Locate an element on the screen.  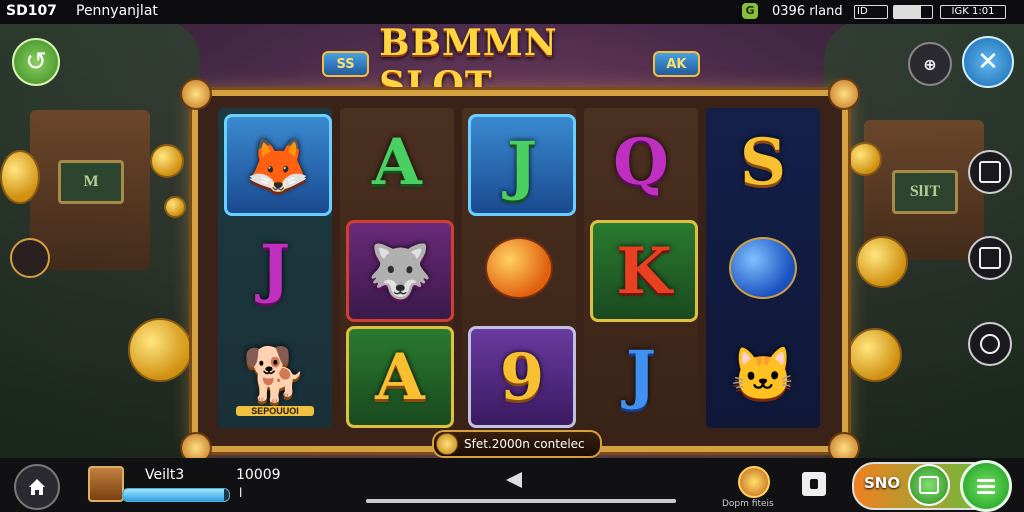
reel-symbol: 🦊 is located at coordinates (278, 165).